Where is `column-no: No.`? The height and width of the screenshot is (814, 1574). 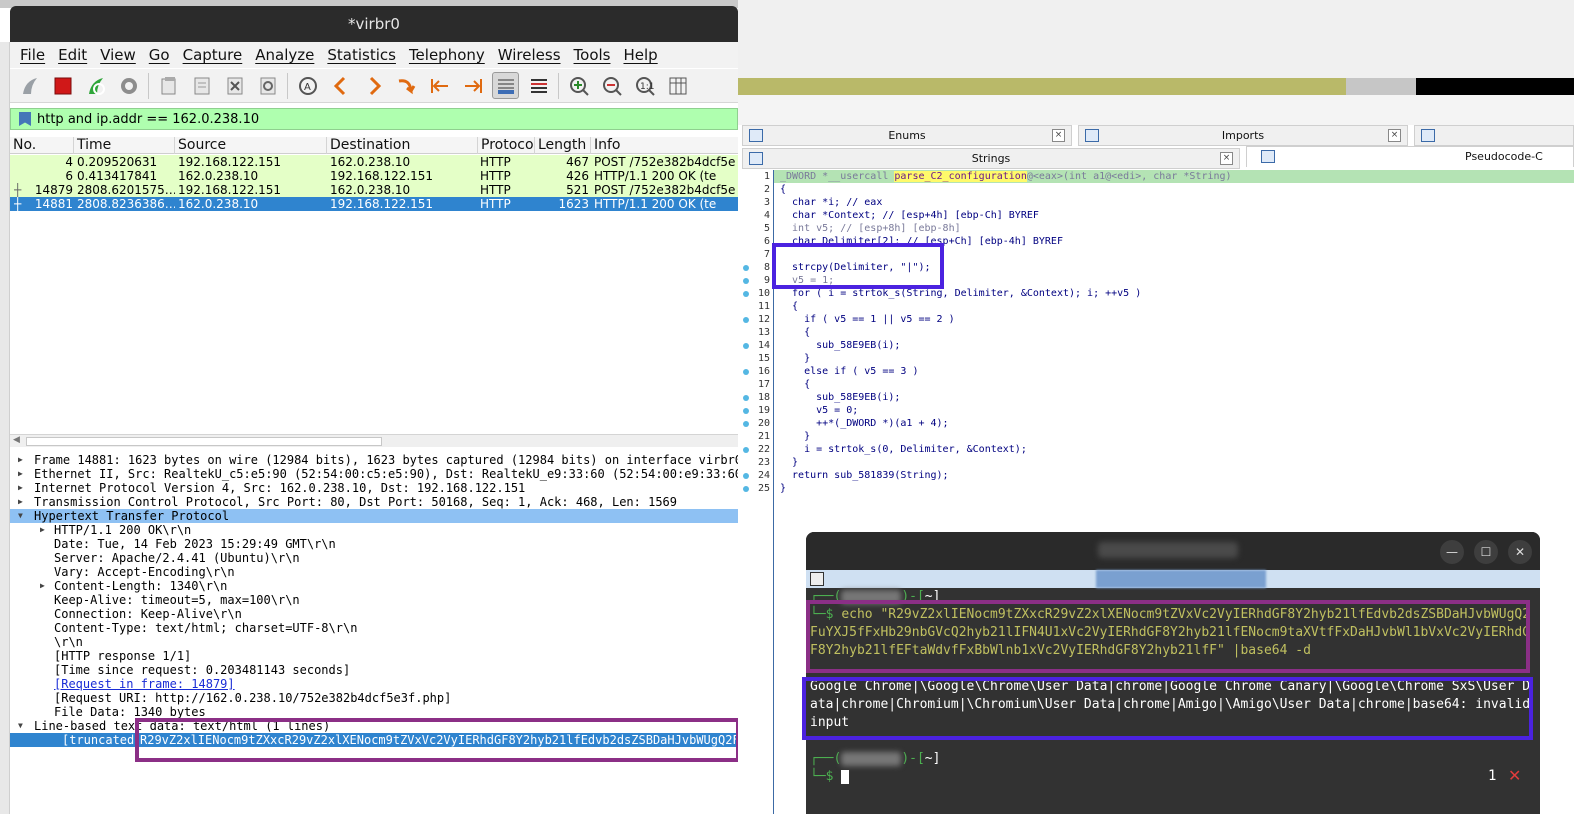 column-no: No. is located at coordinates (42, 145).